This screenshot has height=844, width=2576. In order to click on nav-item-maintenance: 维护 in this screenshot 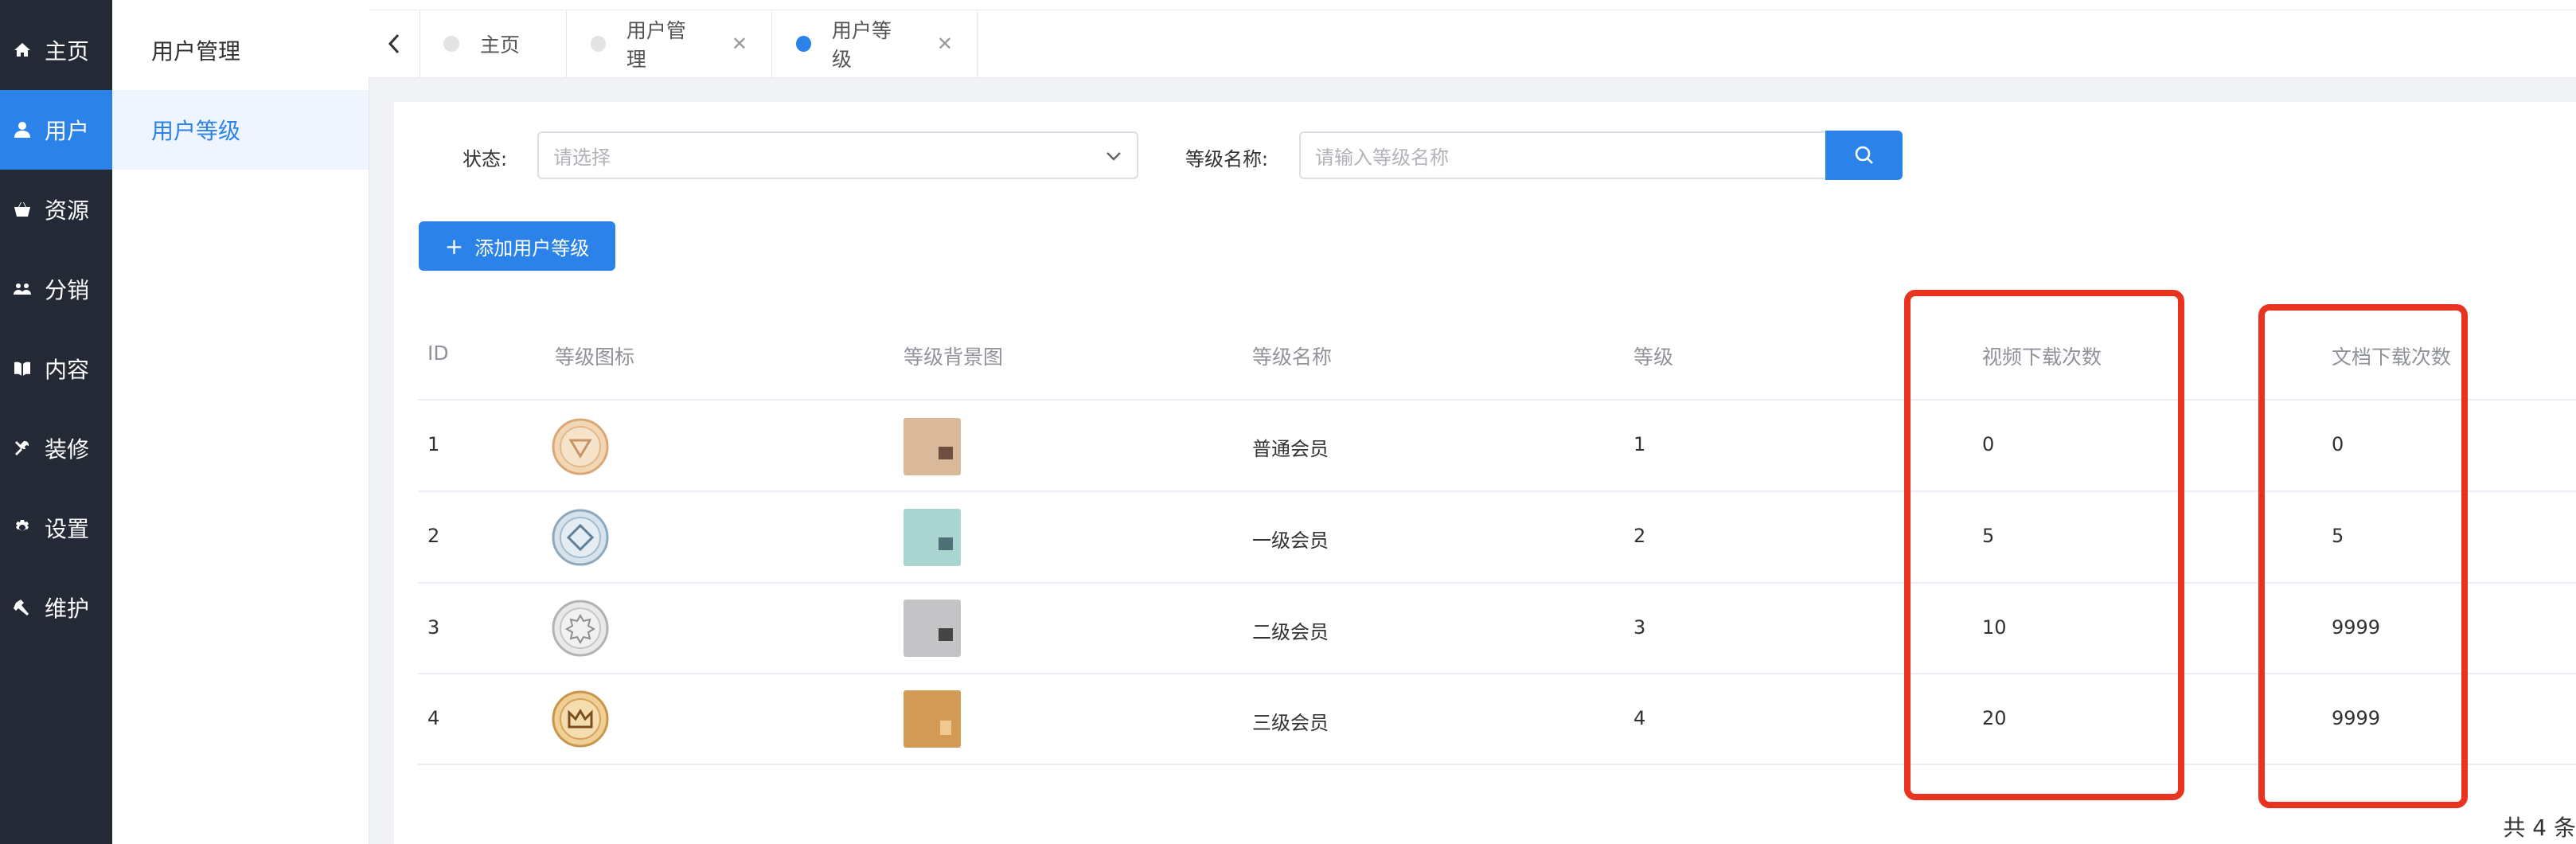, I will do `click(56, 607)`.